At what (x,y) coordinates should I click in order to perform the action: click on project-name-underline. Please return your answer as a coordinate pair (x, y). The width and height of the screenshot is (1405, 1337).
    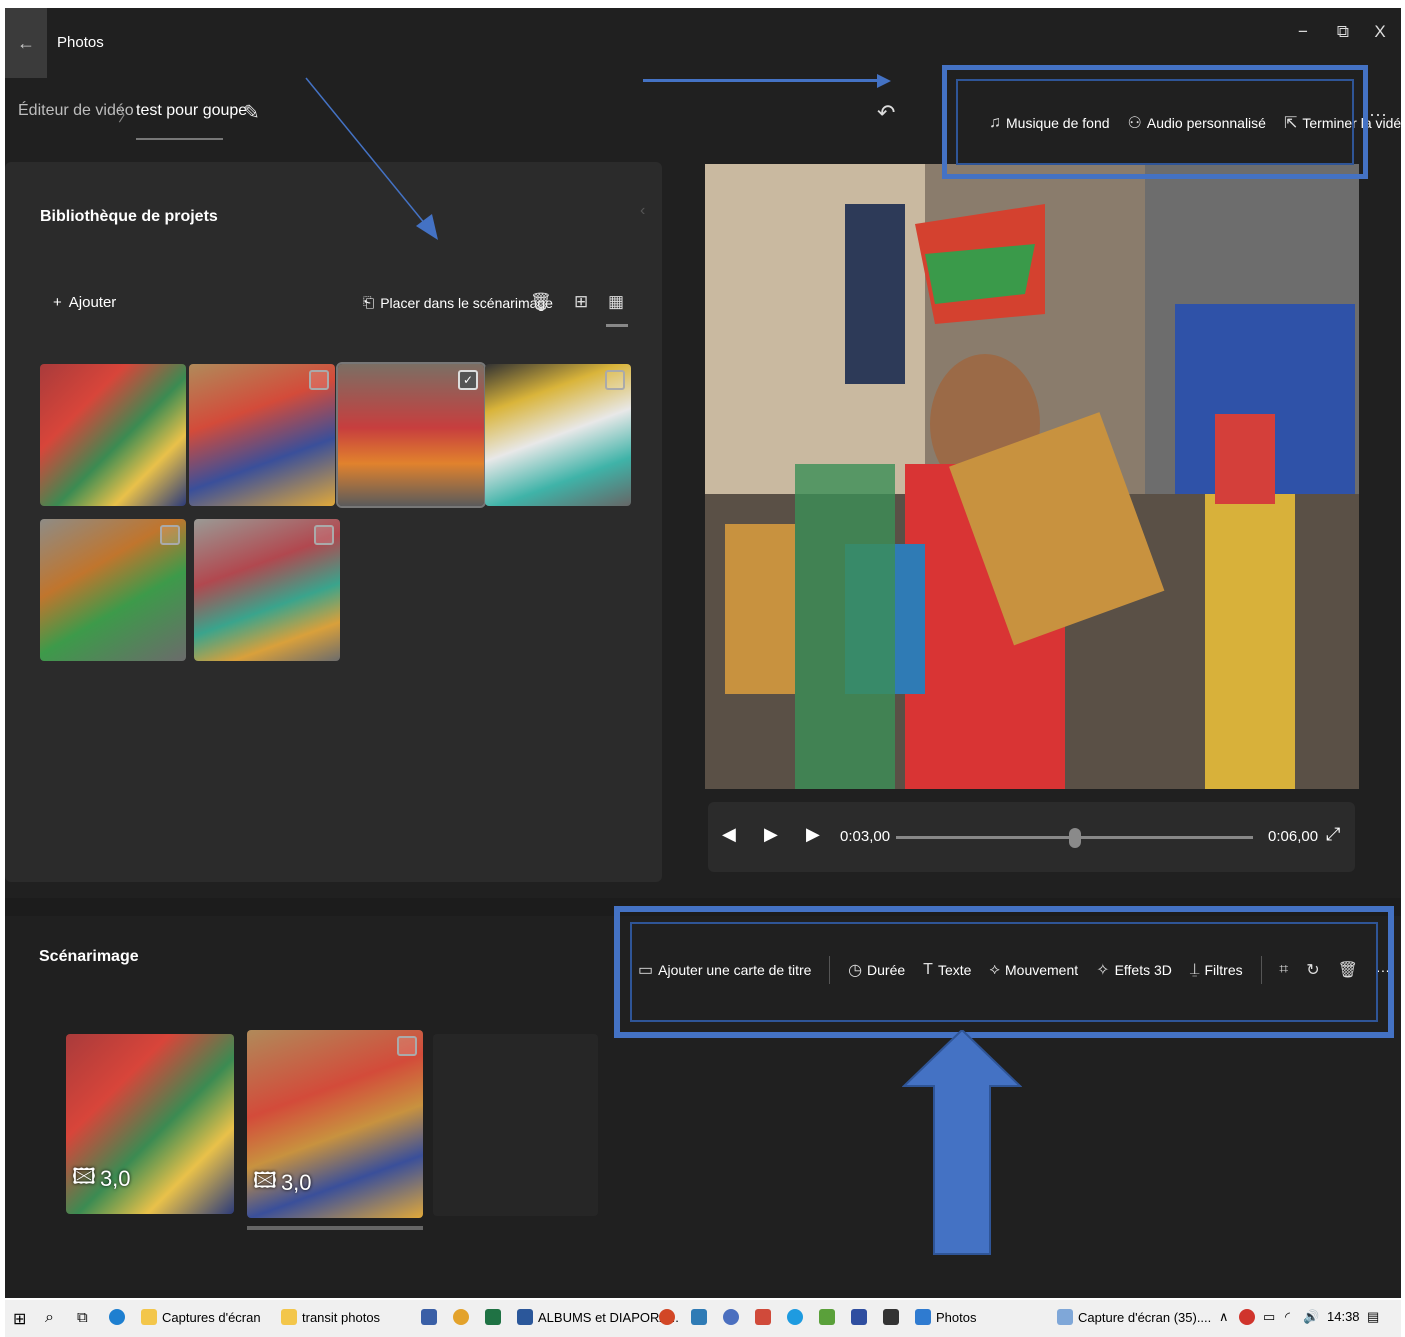
    Looking at the image, I should click on (179, 139).